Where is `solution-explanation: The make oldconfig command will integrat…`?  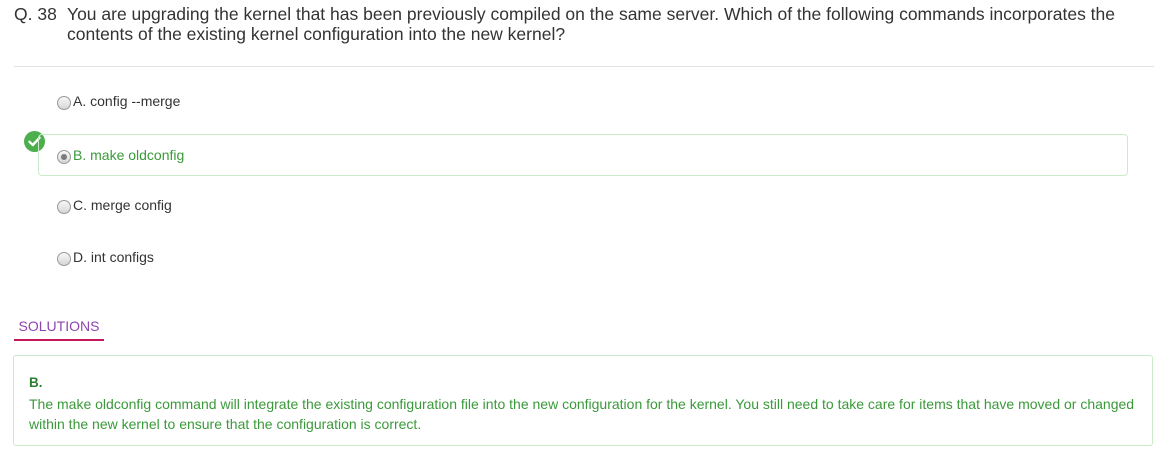 solution-explanation: The make oldconfig command will integrat… is located at coordinates (582, 414).